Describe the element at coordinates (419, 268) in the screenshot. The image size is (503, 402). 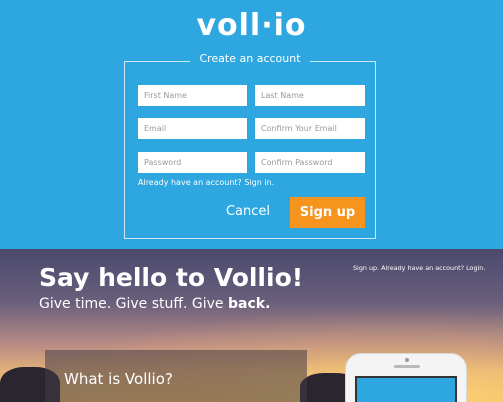
I see `hero-signup-login-link: Sign up. Already have an account? Login.` at that location.